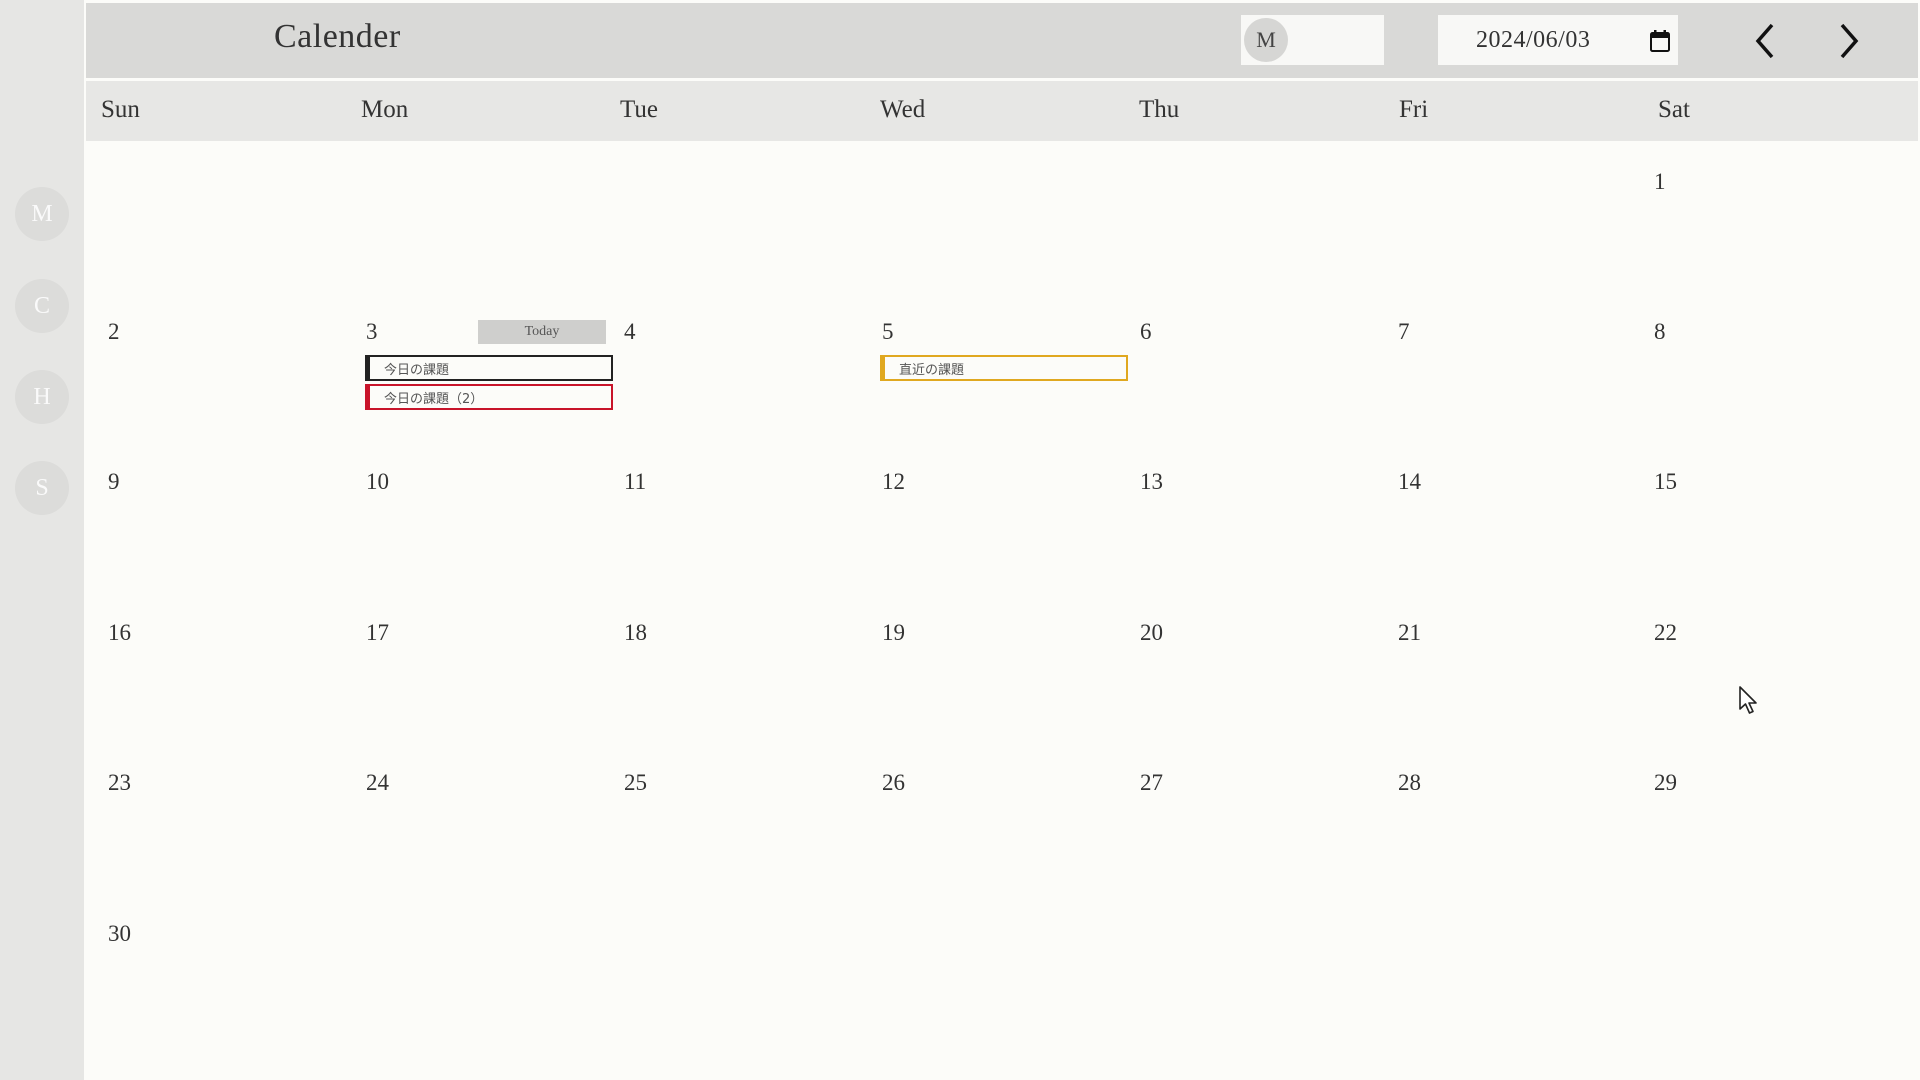 Image resolution: width=1920 pixels, height=1080 pixels. Describe the element at coordinates (1409, 481) in the screenshot. I see `day-number: 14` at that location.